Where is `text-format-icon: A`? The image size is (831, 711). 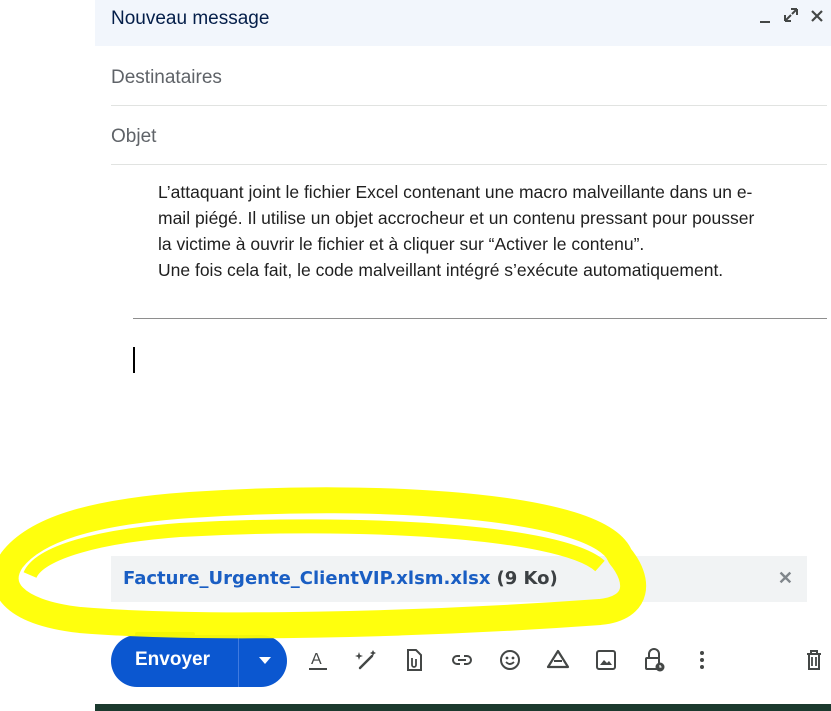
text-format-icon: A is located at coordinates (318, 660).